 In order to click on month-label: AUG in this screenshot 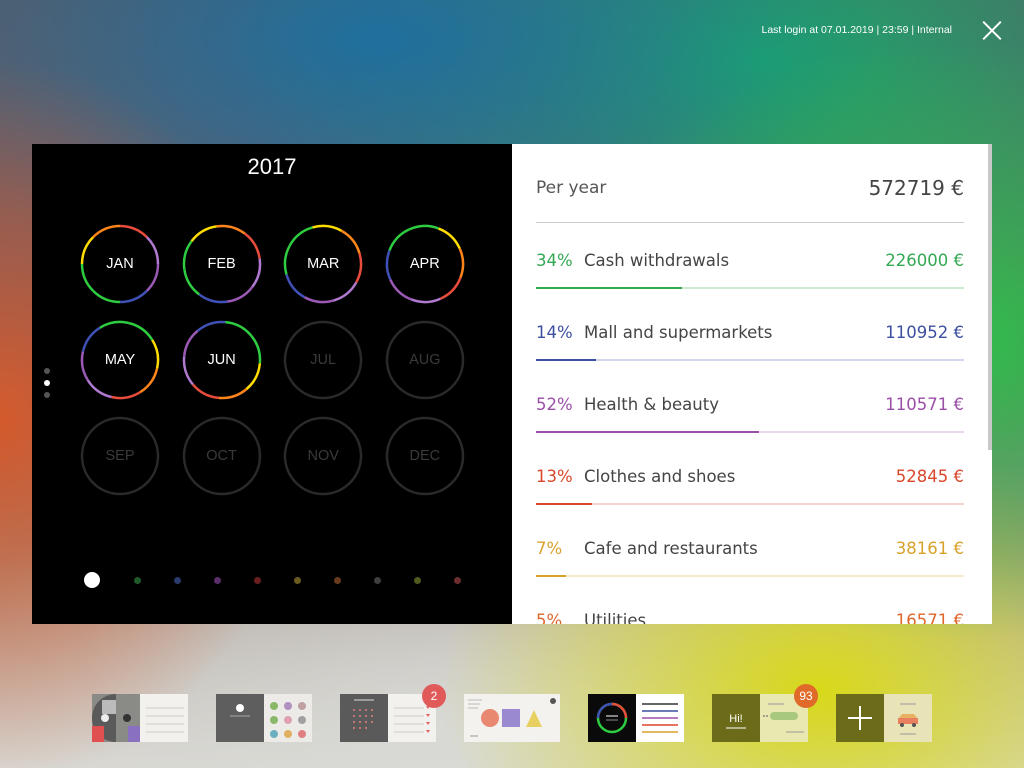, I will do `click(425, 360)`.